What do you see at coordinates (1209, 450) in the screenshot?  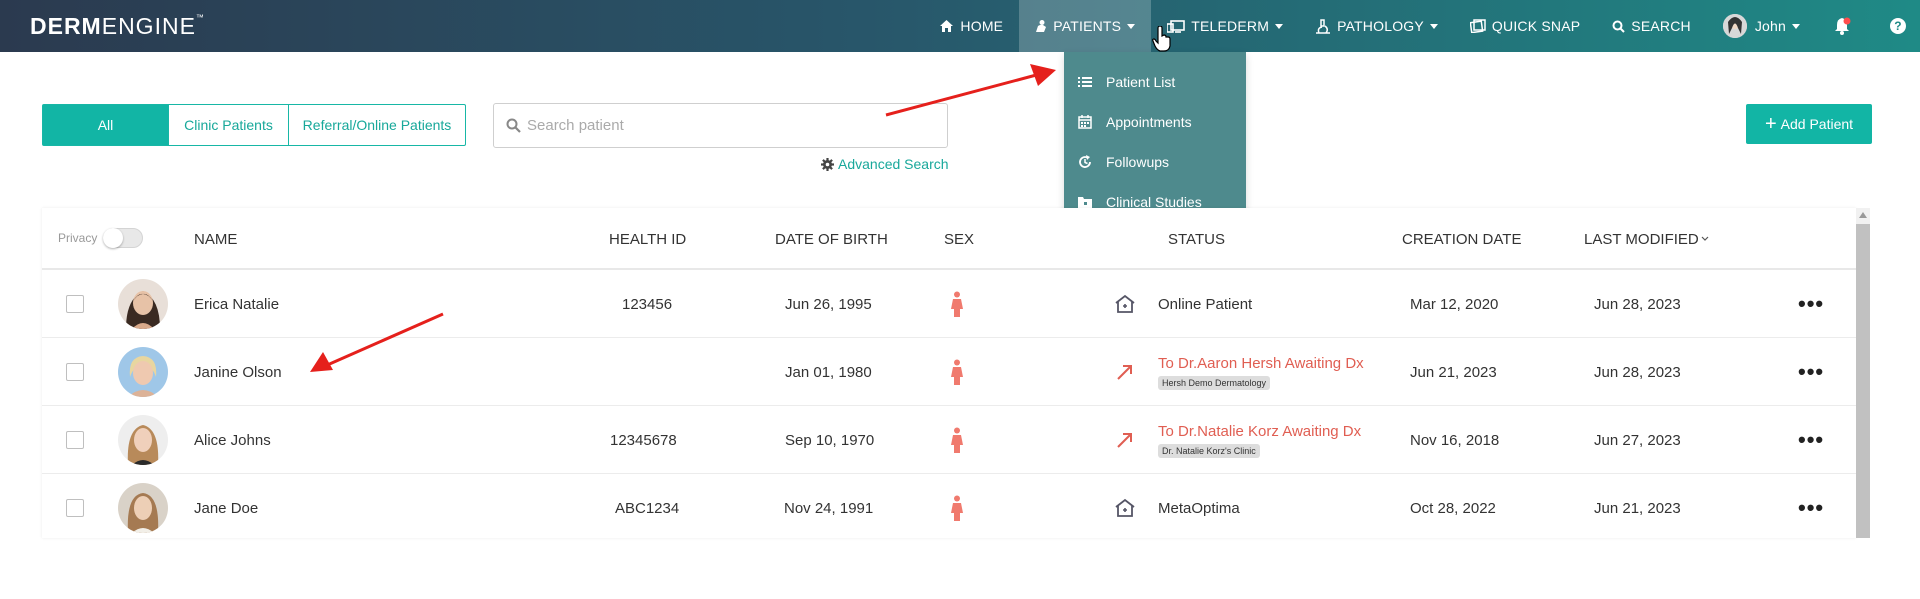 I see `clinic-badge: Dr. Natalie Korz's Clinic` at bounding box center [1209, 450].